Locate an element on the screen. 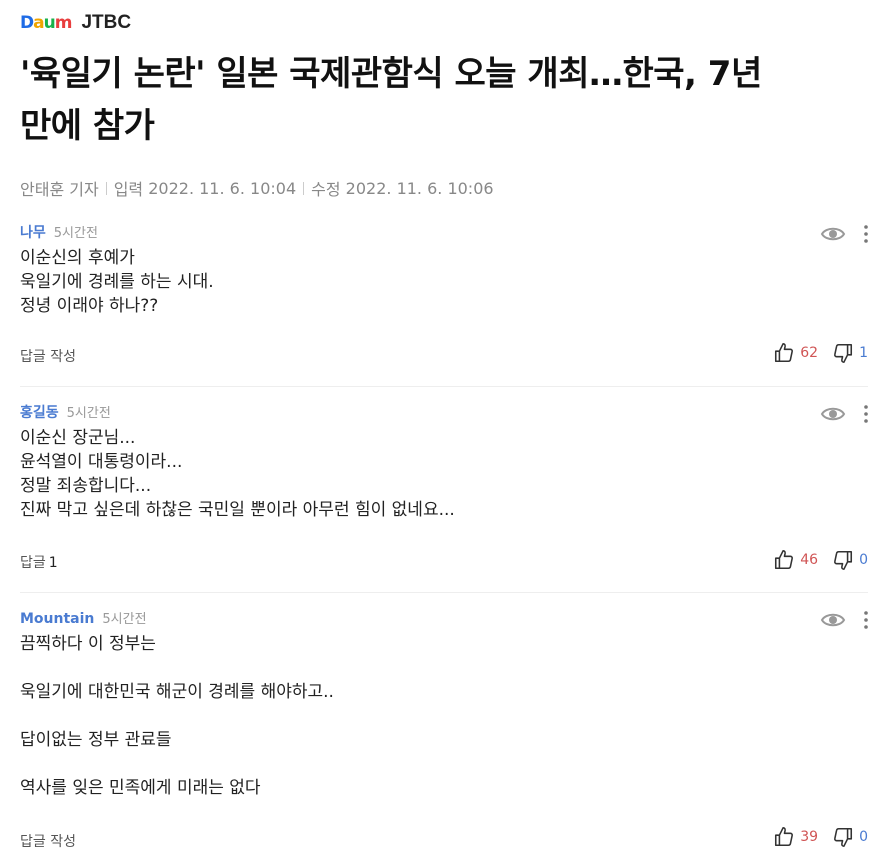 The width and height of the screenshot is (888, 865). comment-line: 욱일기에 경례를 하는 시대. is located at coordinates (117, 282).